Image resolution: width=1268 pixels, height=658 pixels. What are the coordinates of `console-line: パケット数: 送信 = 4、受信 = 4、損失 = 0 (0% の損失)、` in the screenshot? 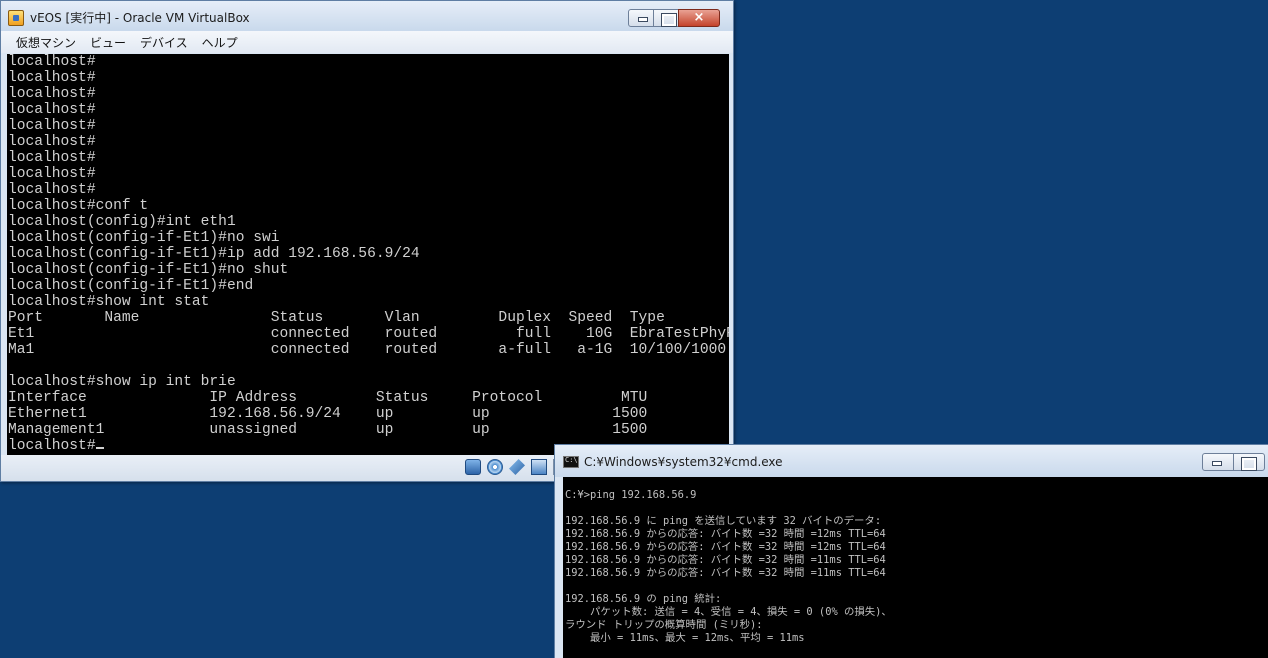 It's located at (915, 612).